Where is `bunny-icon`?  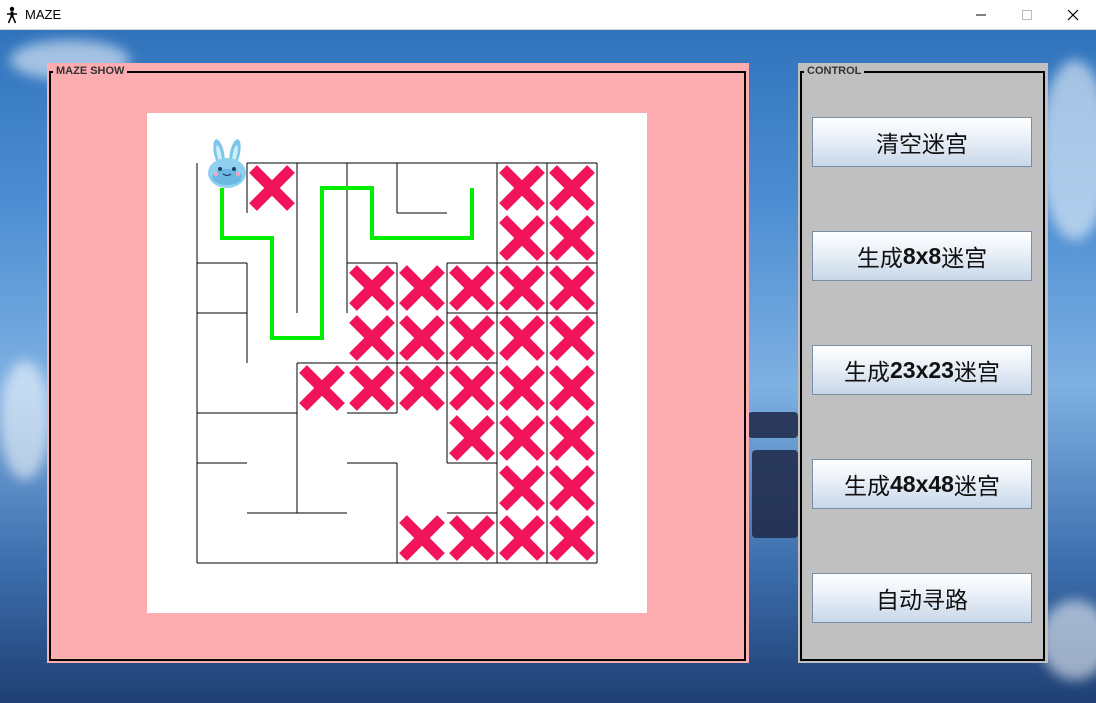 bunny-icon is located at coordinates (227, 163).